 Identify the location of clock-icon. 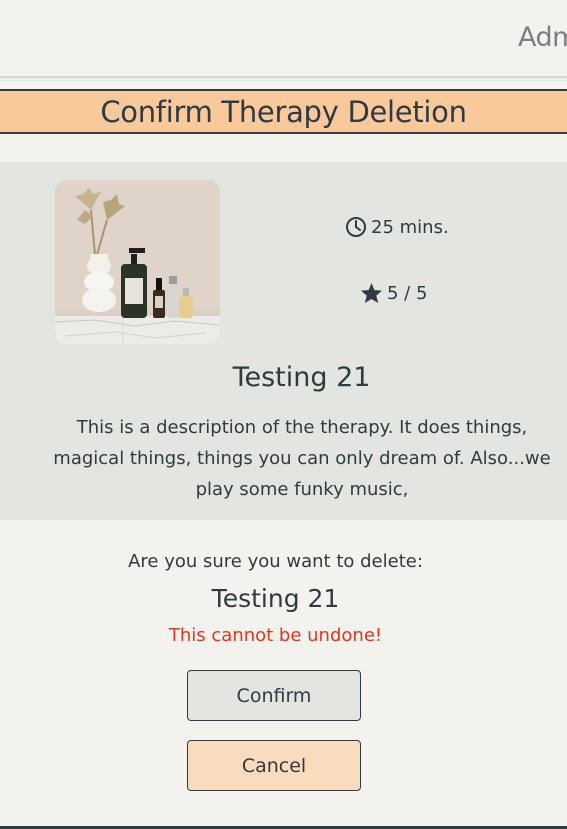
(356, 227).